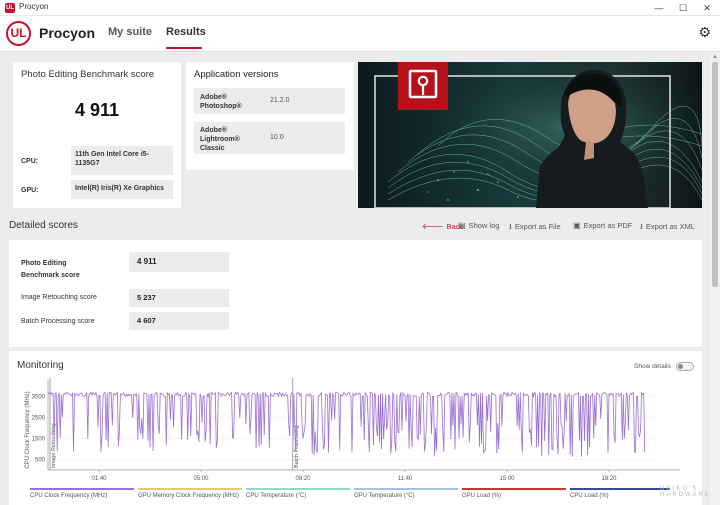  I want to click on save-icon: ▣, so click(577, 225).